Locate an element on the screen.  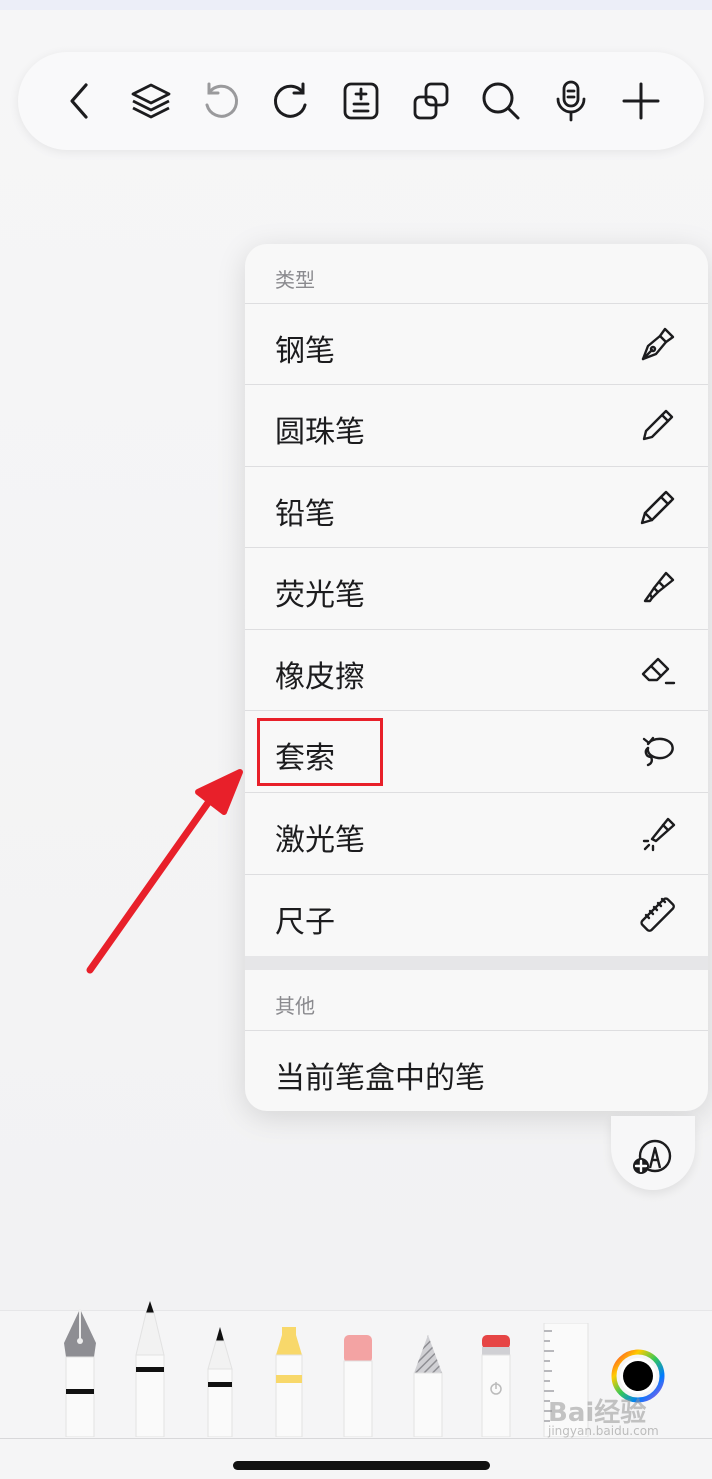
page-format-button is located at coordinates (361, 101).